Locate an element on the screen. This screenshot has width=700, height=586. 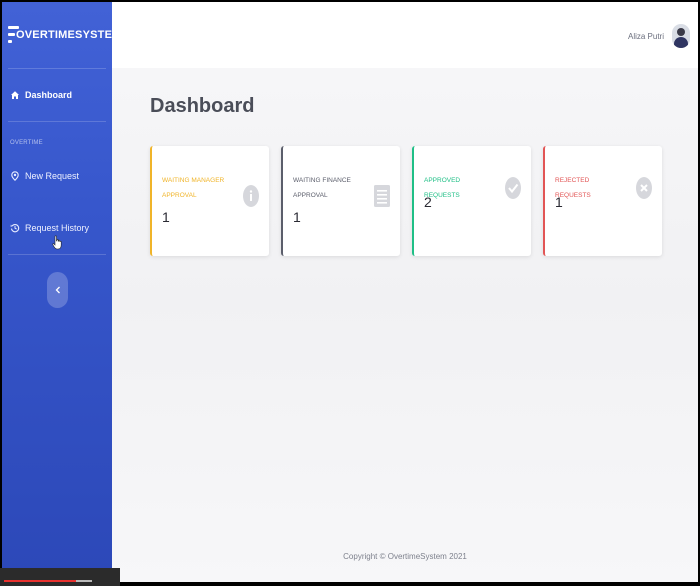
chevron-left-icon is located at coordinates (58, 290).